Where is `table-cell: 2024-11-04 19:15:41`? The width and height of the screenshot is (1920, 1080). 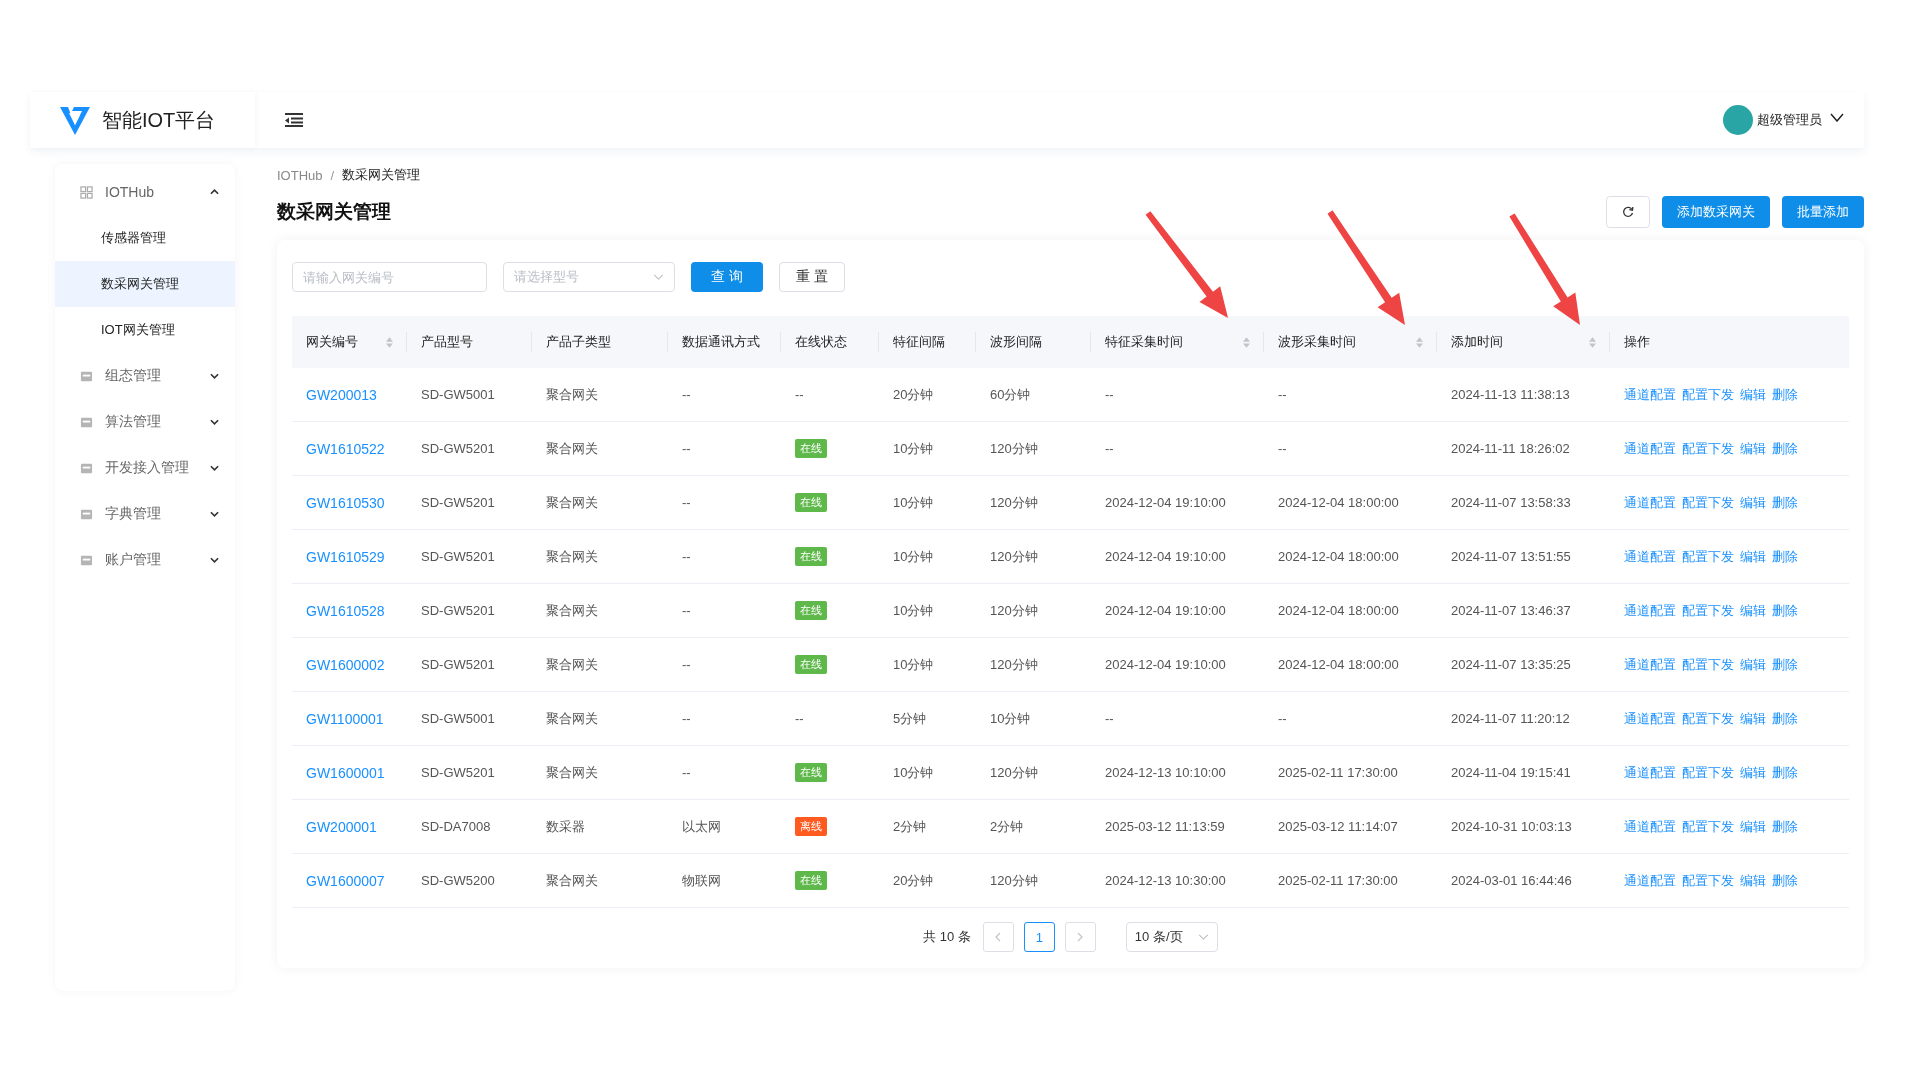
table-cell: 2024-11-04 19:15:41 is located at coordinates (1511, 772).